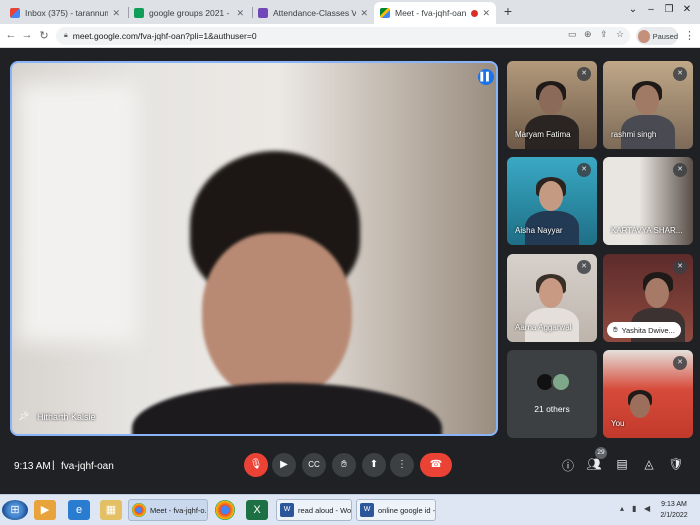 The height and width of the screenshot is (525, 700). I want to click on raise-hand-icon: ✋︎, so click(344, 464).